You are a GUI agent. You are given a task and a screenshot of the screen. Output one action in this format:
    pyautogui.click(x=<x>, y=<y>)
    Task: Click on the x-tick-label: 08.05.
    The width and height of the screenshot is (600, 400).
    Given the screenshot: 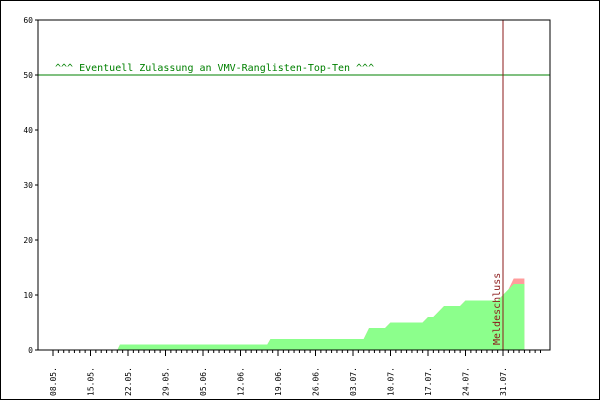 What is the action you would take?
    pyautogui.click(x=53, y=381)
    